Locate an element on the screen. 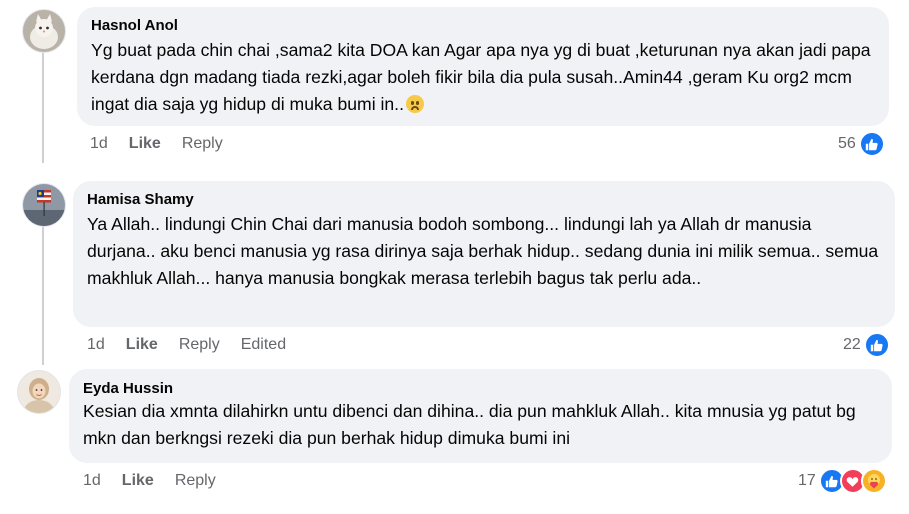 The image size is (909, 514). reaction-summary: 56 is located at coordinates (861, 144).